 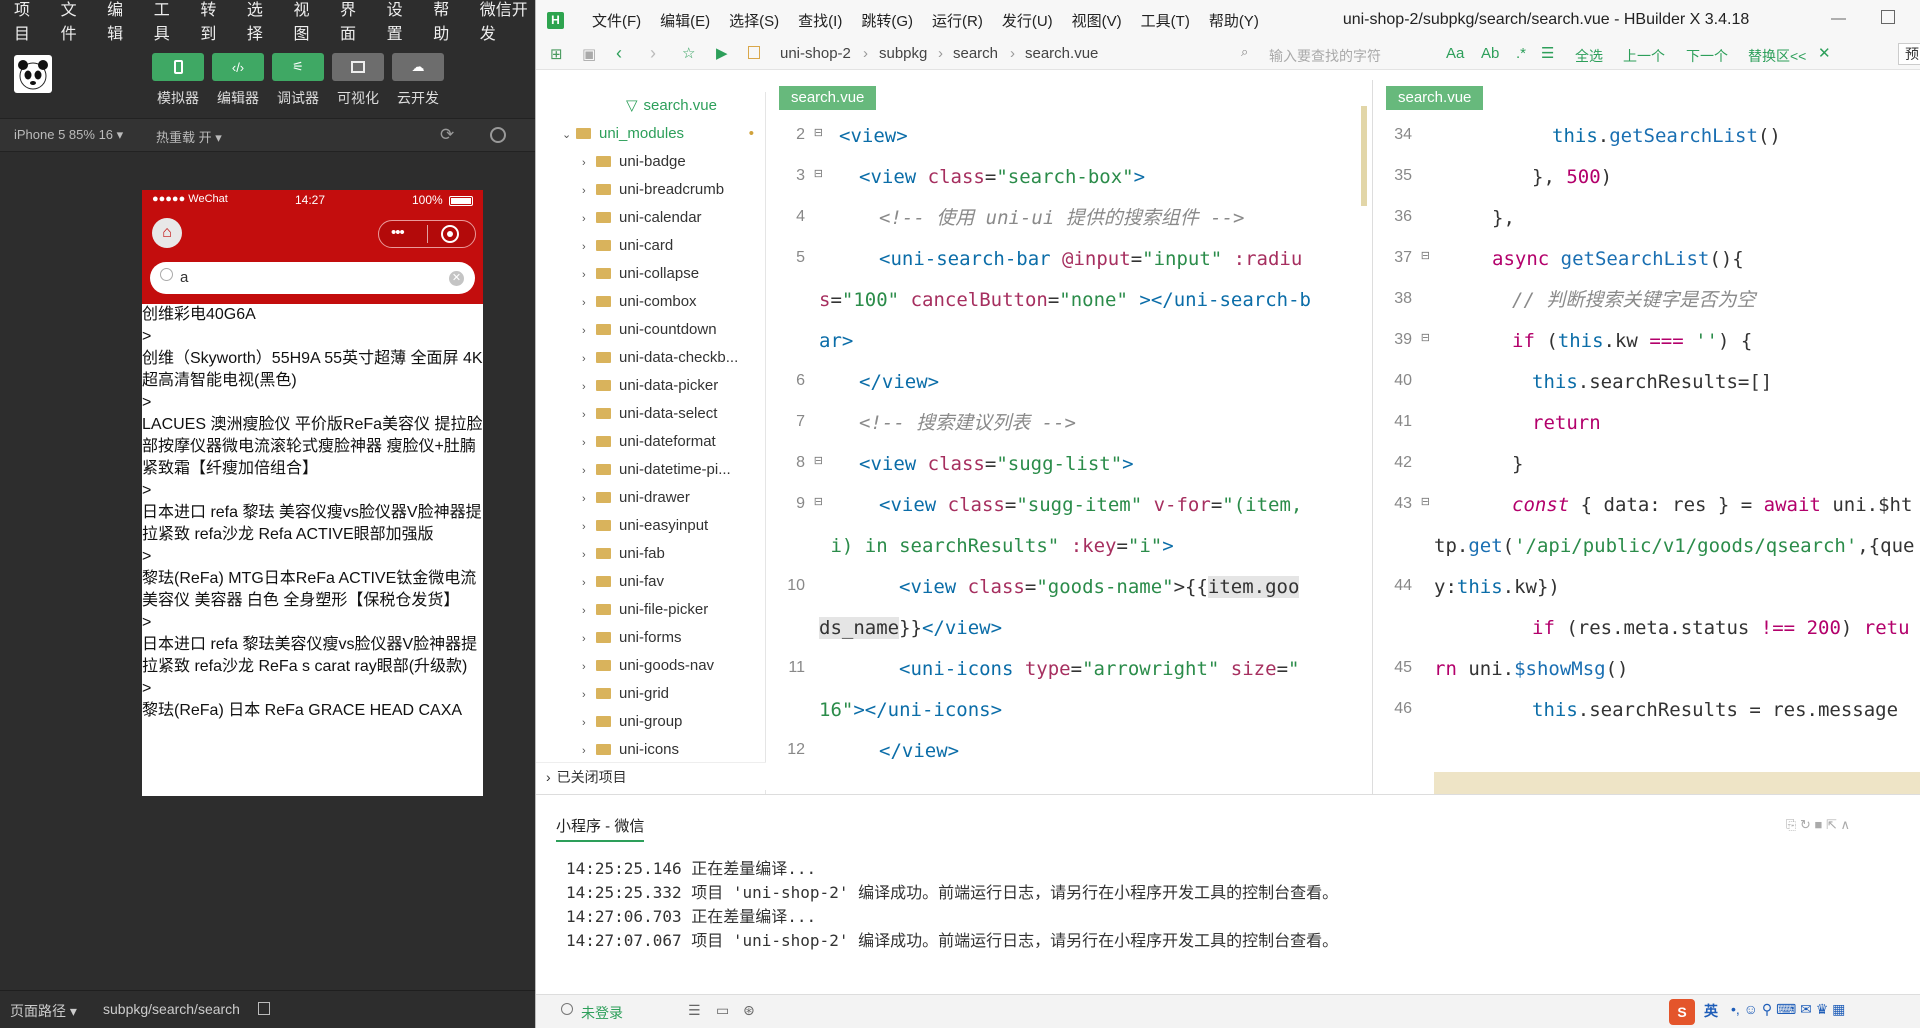 What do you see at coordinates (627, 246) in the screenshot?
I see `tree-item: › uni-card` at bounding box center [627, 246].